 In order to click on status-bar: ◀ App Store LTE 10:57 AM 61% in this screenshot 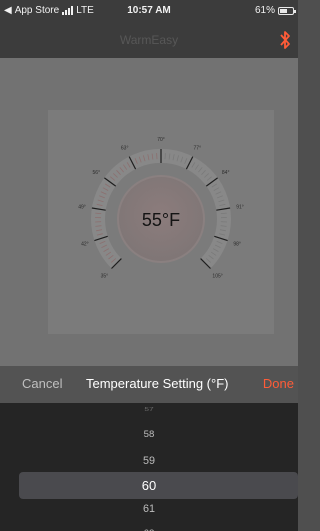, I will do `click(149, 11)`.